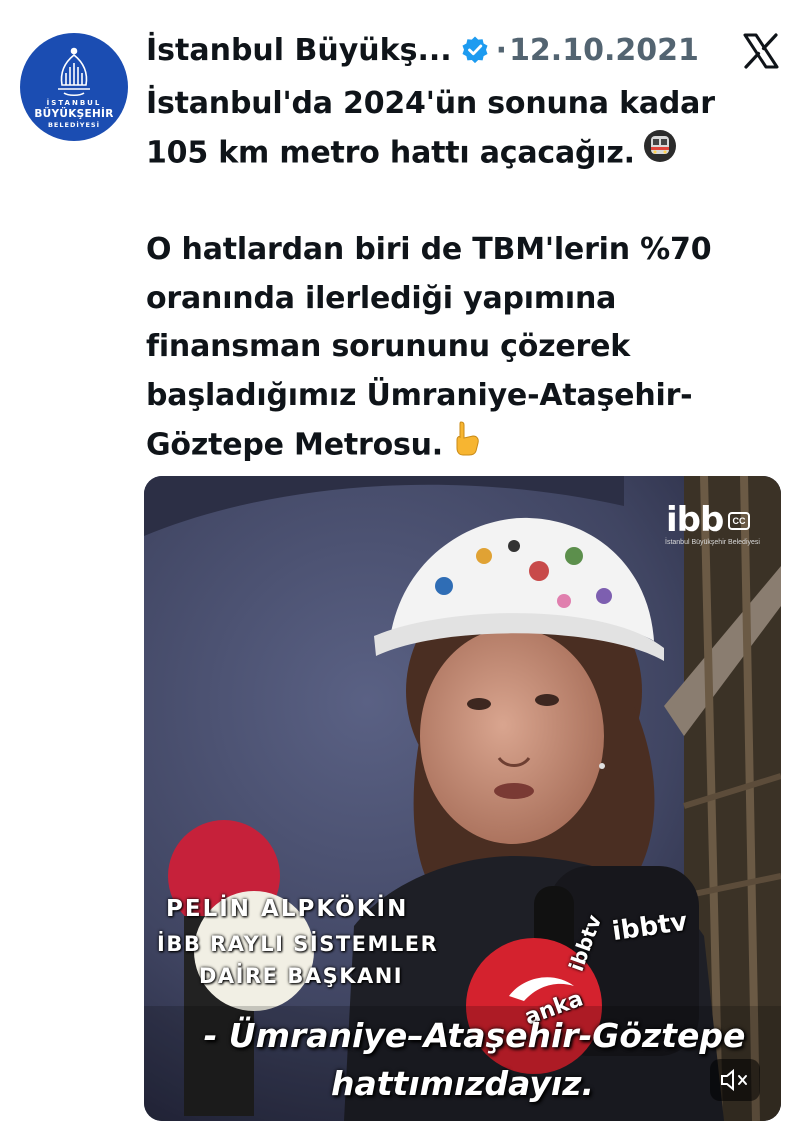 The image size is (800, 1142). What do you see at coordinates (388, 346) in the screenshot?
I see `tweet-line-5: finansman sorununu çözerek` at bounding box center [388, 346].